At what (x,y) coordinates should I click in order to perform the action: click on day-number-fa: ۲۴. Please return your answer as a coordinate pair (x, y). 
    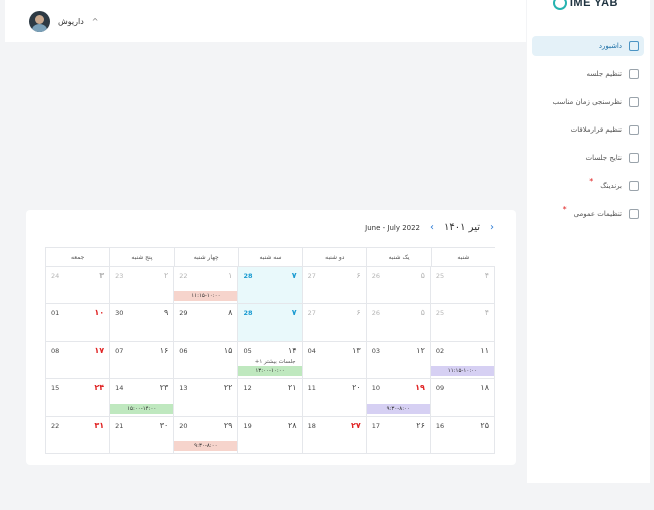
    Looking at the image, I should click on (99, 388).